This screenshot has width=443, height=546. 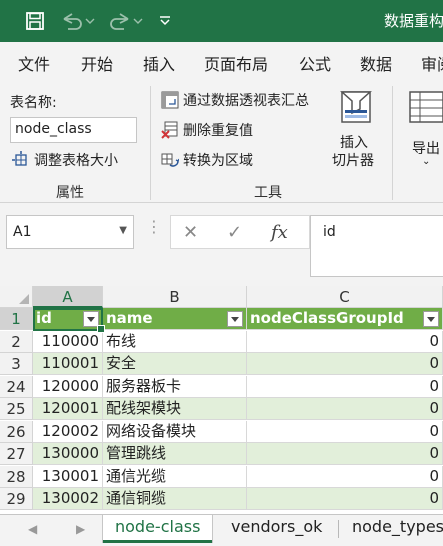 I want to click on insert-slicer-label-1: 插入, so click(x=354, y=143).